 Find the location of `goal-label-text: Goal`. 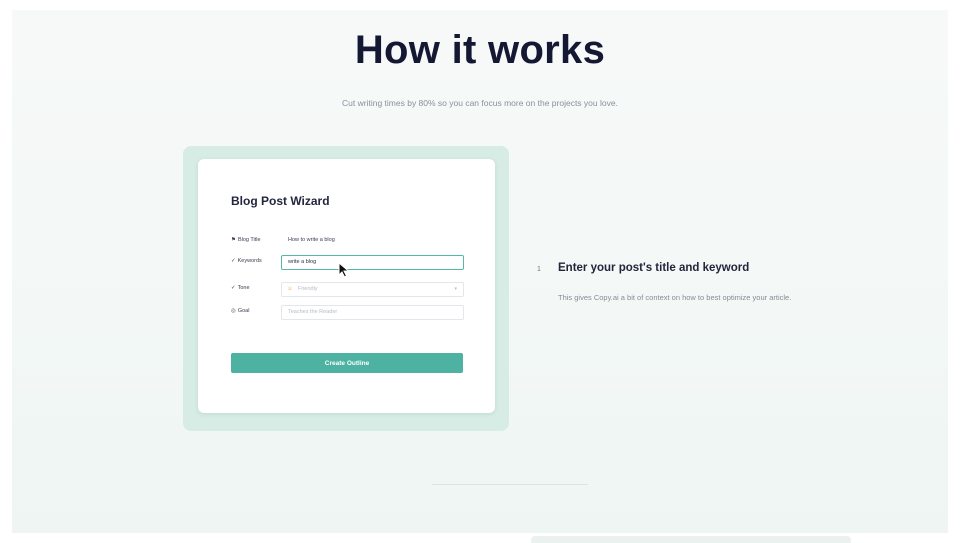

goal-label-text: Goal is located at coordinates (243, 311).